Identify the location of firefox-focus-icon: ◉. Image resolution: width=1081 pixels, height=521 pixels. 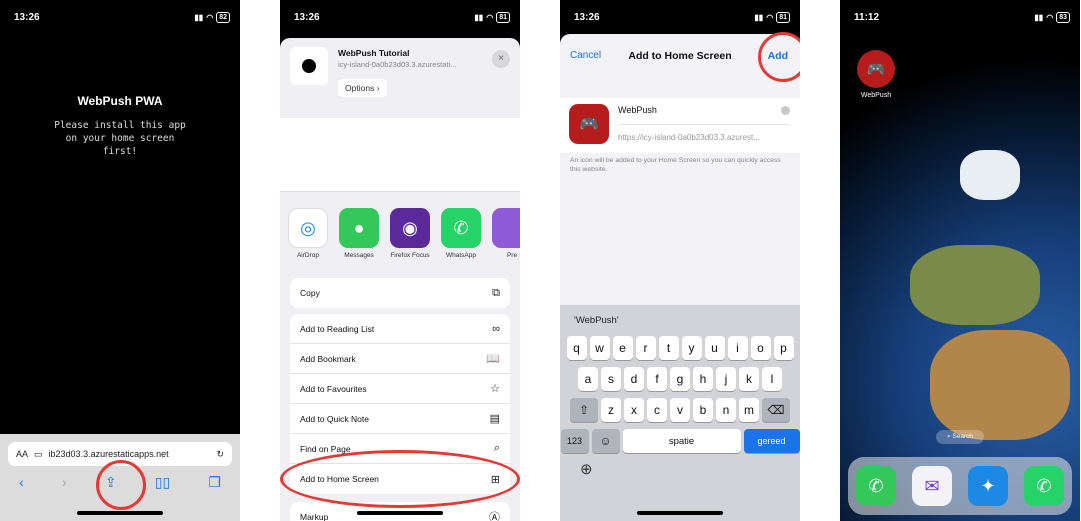
(410, 228).